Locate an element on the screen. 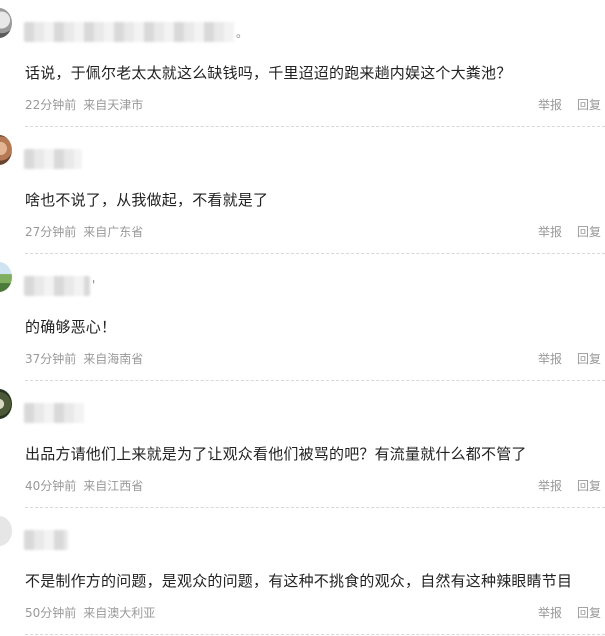 The width and height of the screenshot is (605, 636). comment-text: 啥也不说了，从我做起，不看就是了 is located at coordinates (147, 200).